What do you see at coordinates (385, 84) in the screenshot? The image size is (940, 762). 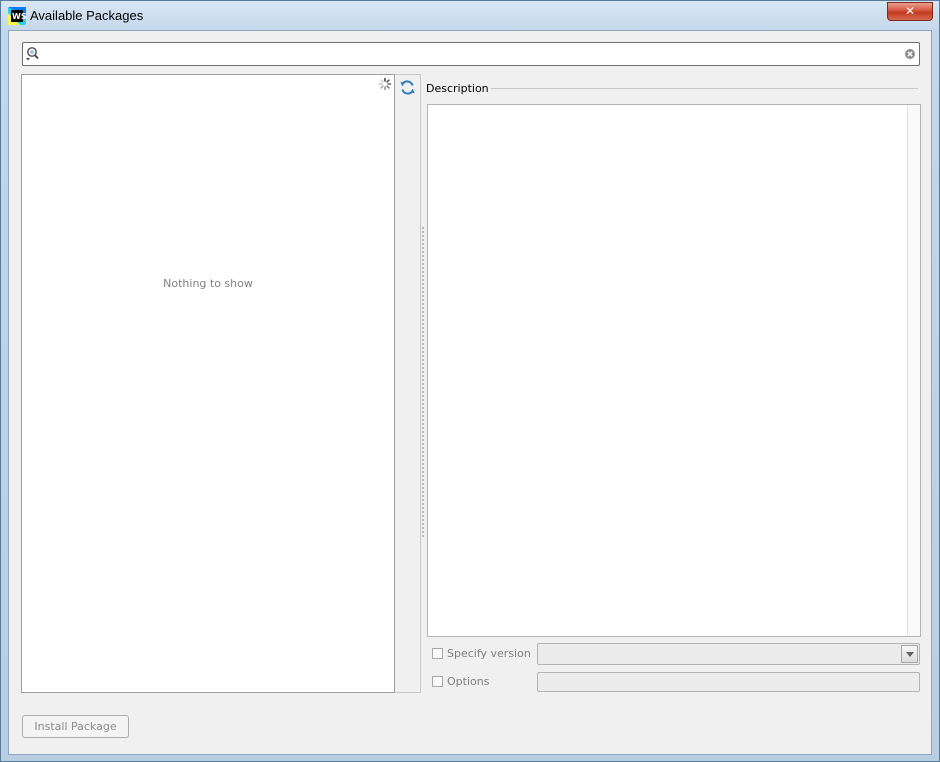 I see `loading-spinner-icon` at bounding box center [385, 84].